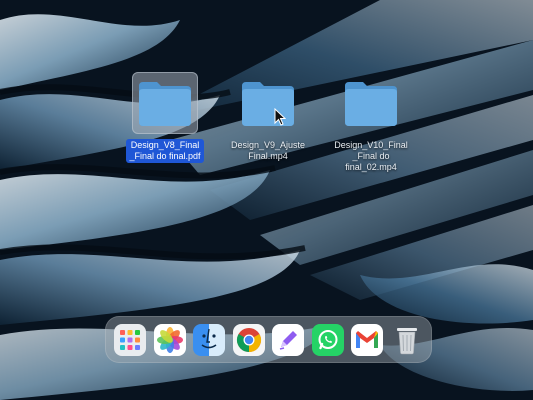 Image resolution: width=533 pixels, height=400 pixels. Describe the element at coordinates (268, 339) in the screenshot. I see `dock` at that location.